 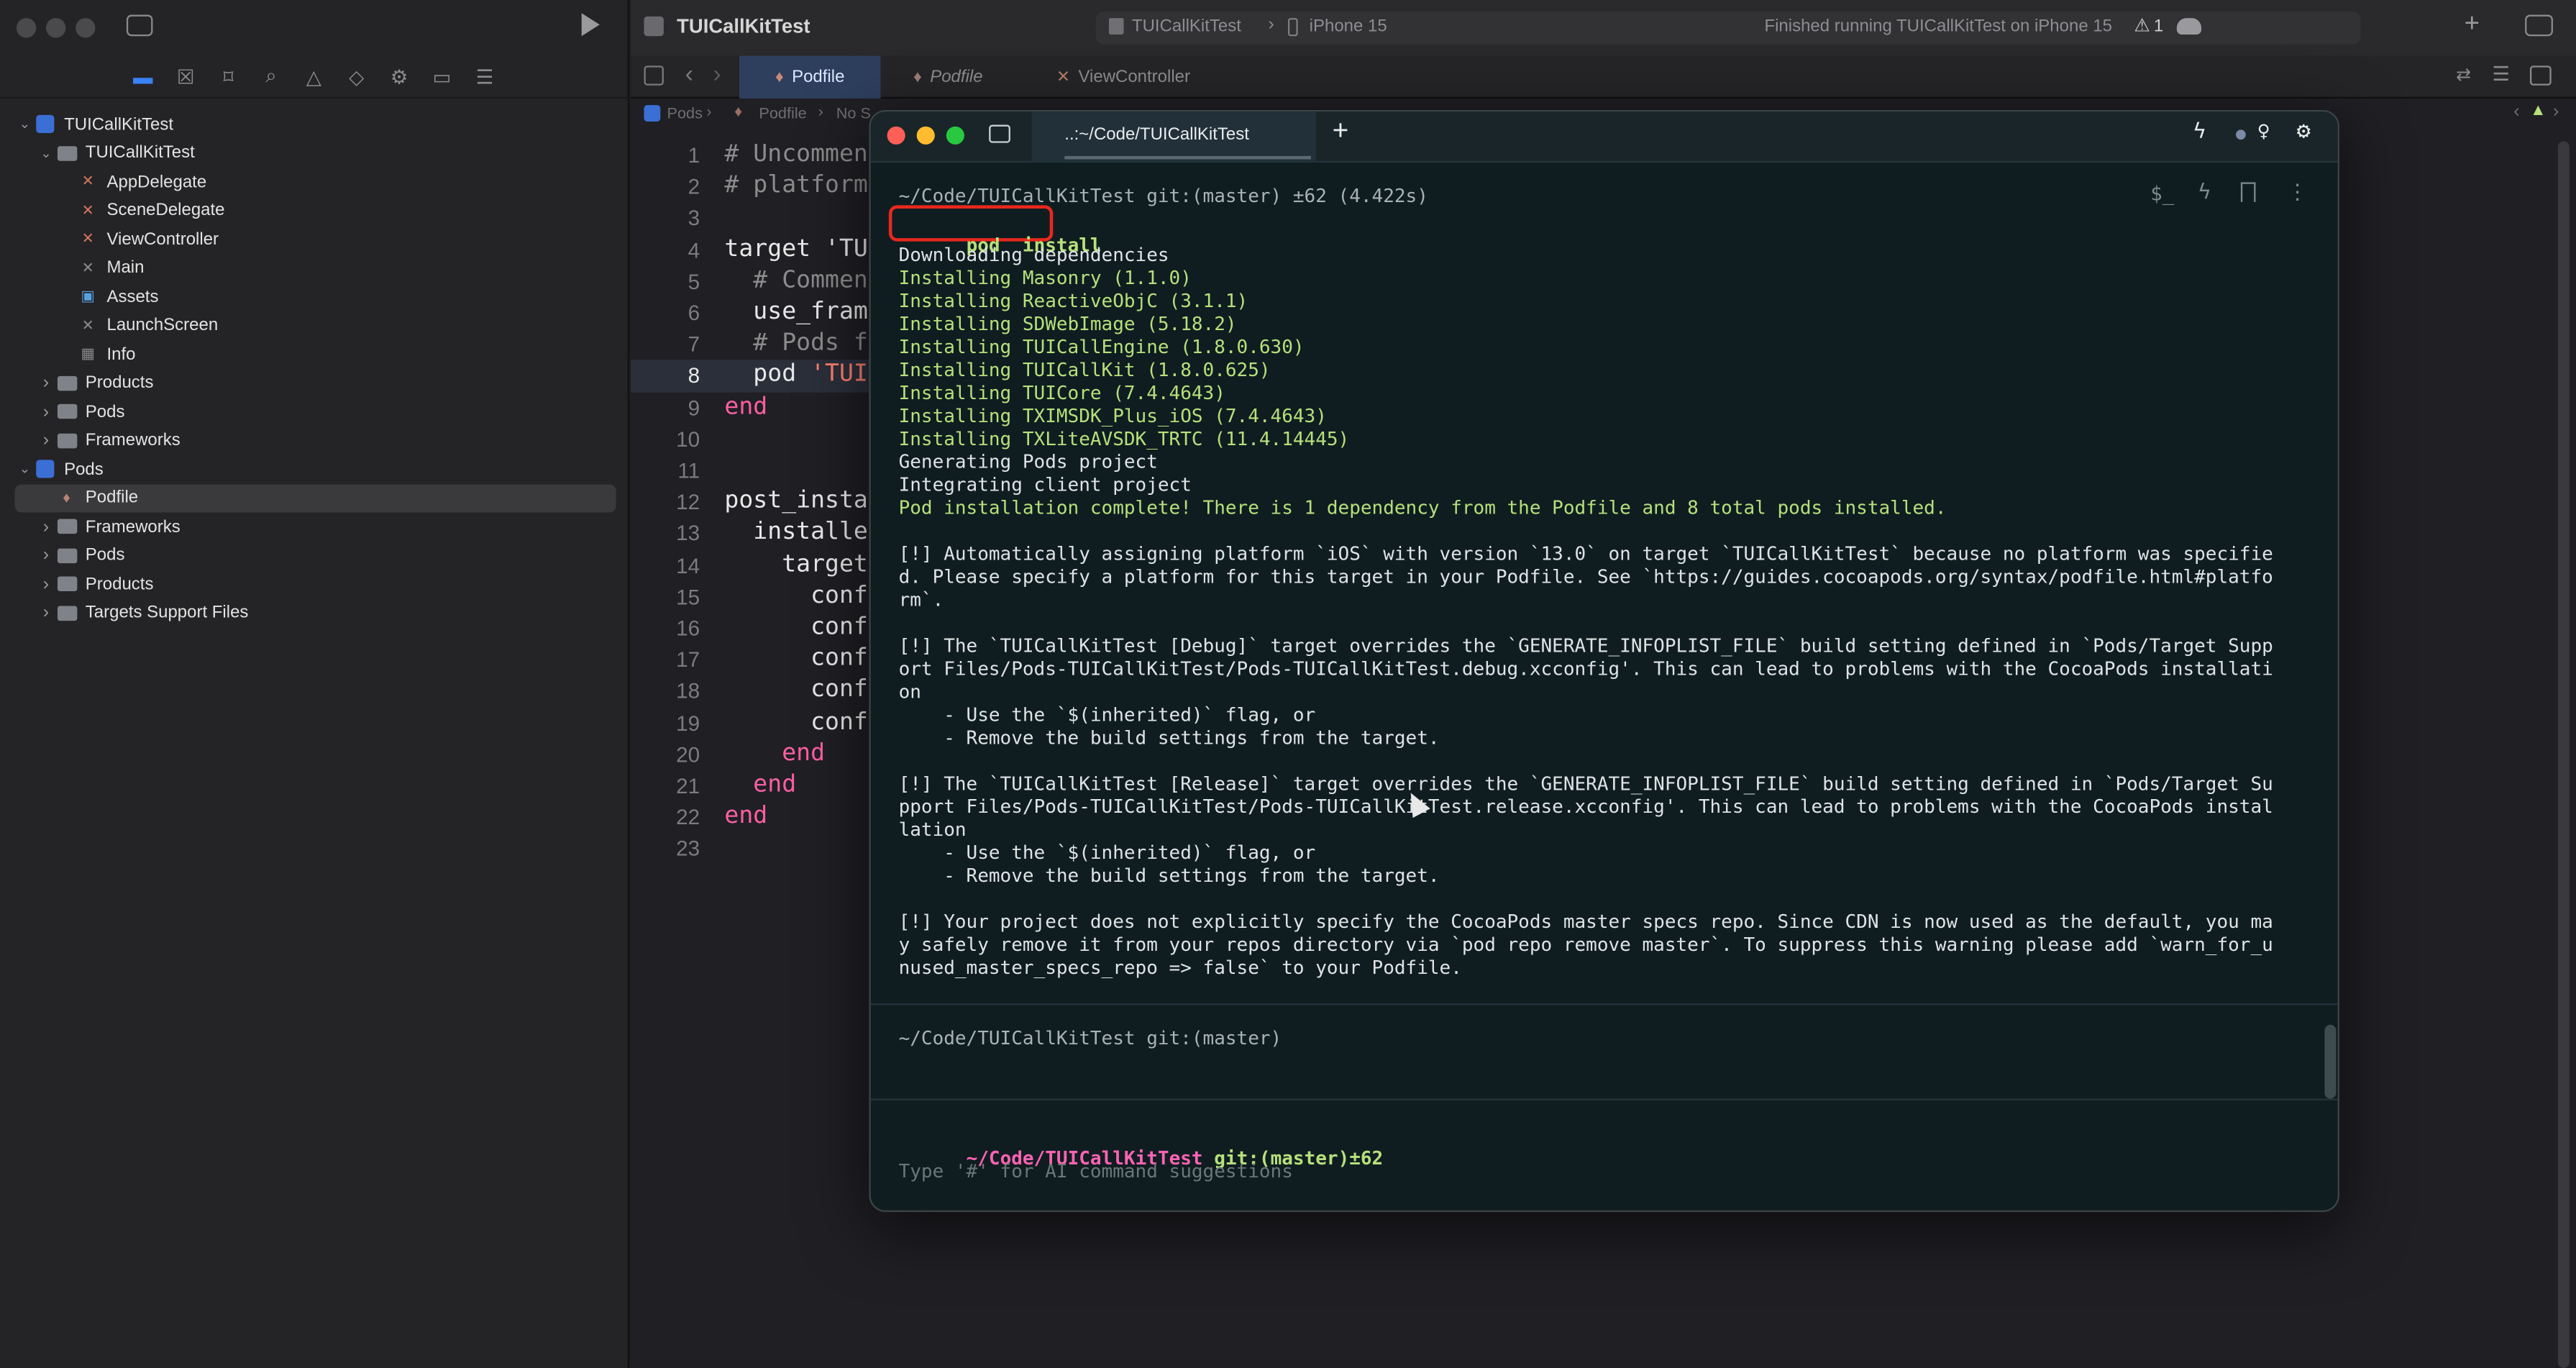 What do you see at coordinates (1124, 438) in the screenshot?
I see `output-line: Installing TXLiteAVSDK_TRTC (11.4.14445)` at bounding box center [1124, 438].